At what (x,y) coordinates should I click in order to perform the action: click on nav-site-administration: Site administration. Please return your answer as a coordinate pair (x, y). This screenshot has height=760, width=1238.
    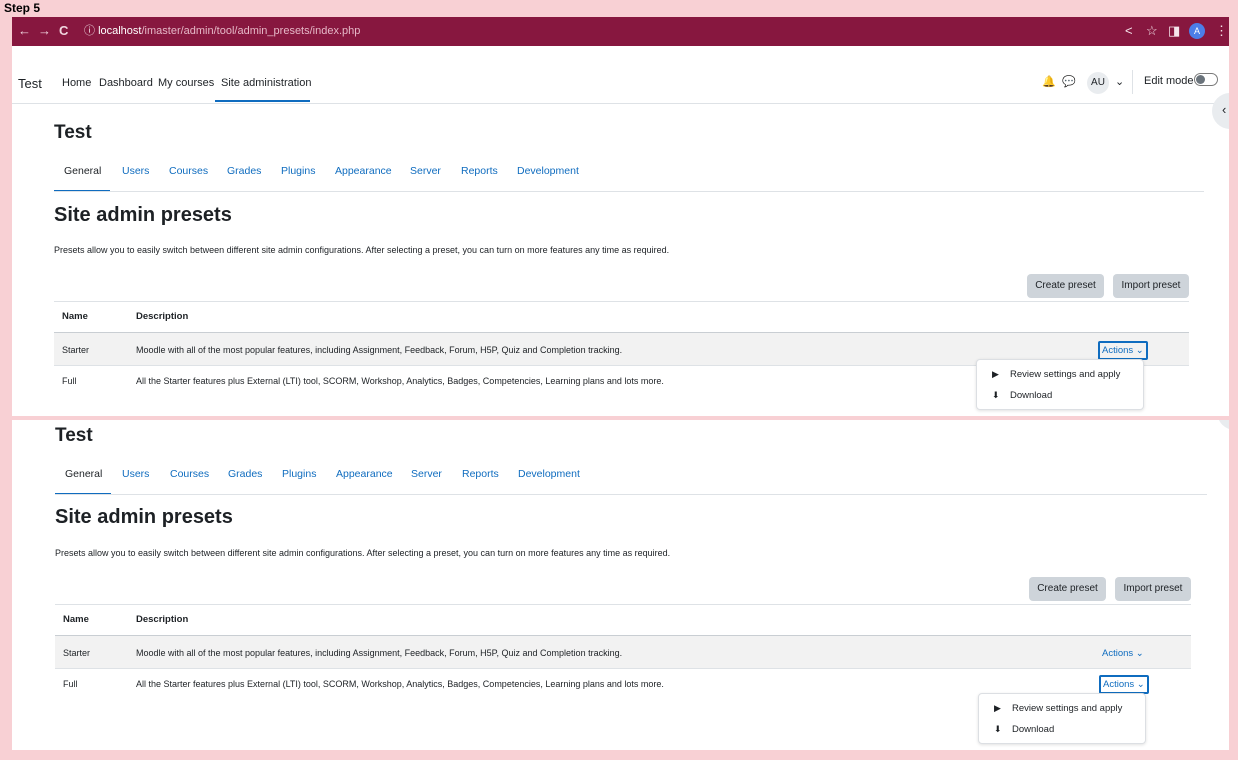
    Looking at the image, I should click on (266, 83).